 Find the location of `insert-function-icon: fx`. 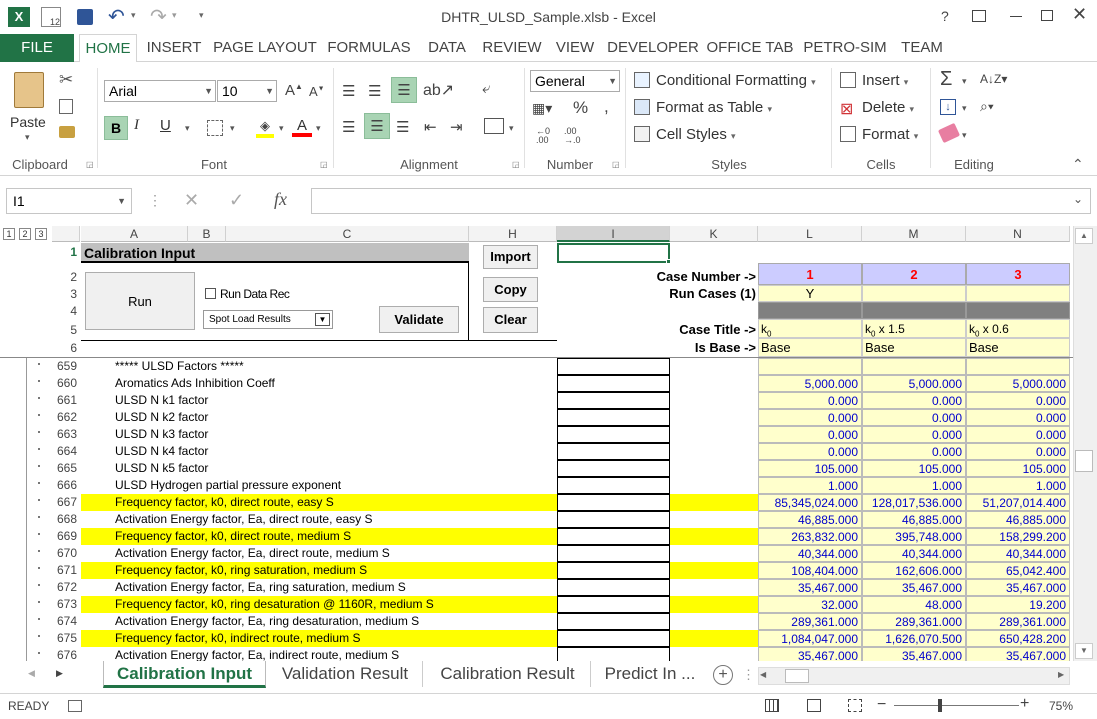

insert-function-icon: fx is located at coordinates (280, 199).